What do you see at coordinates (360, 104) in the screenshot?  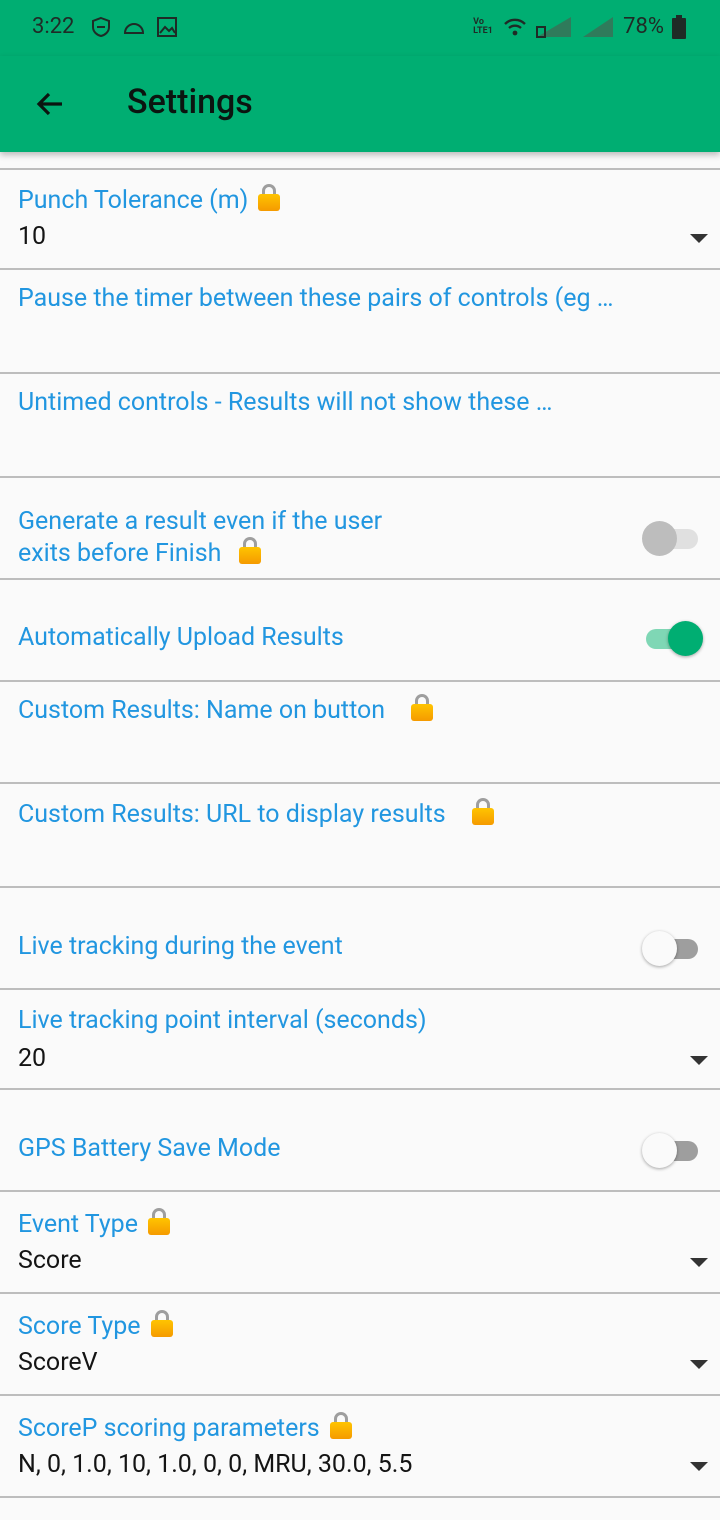 I see `app-bar: Settings` at bounding box center [360, 104].